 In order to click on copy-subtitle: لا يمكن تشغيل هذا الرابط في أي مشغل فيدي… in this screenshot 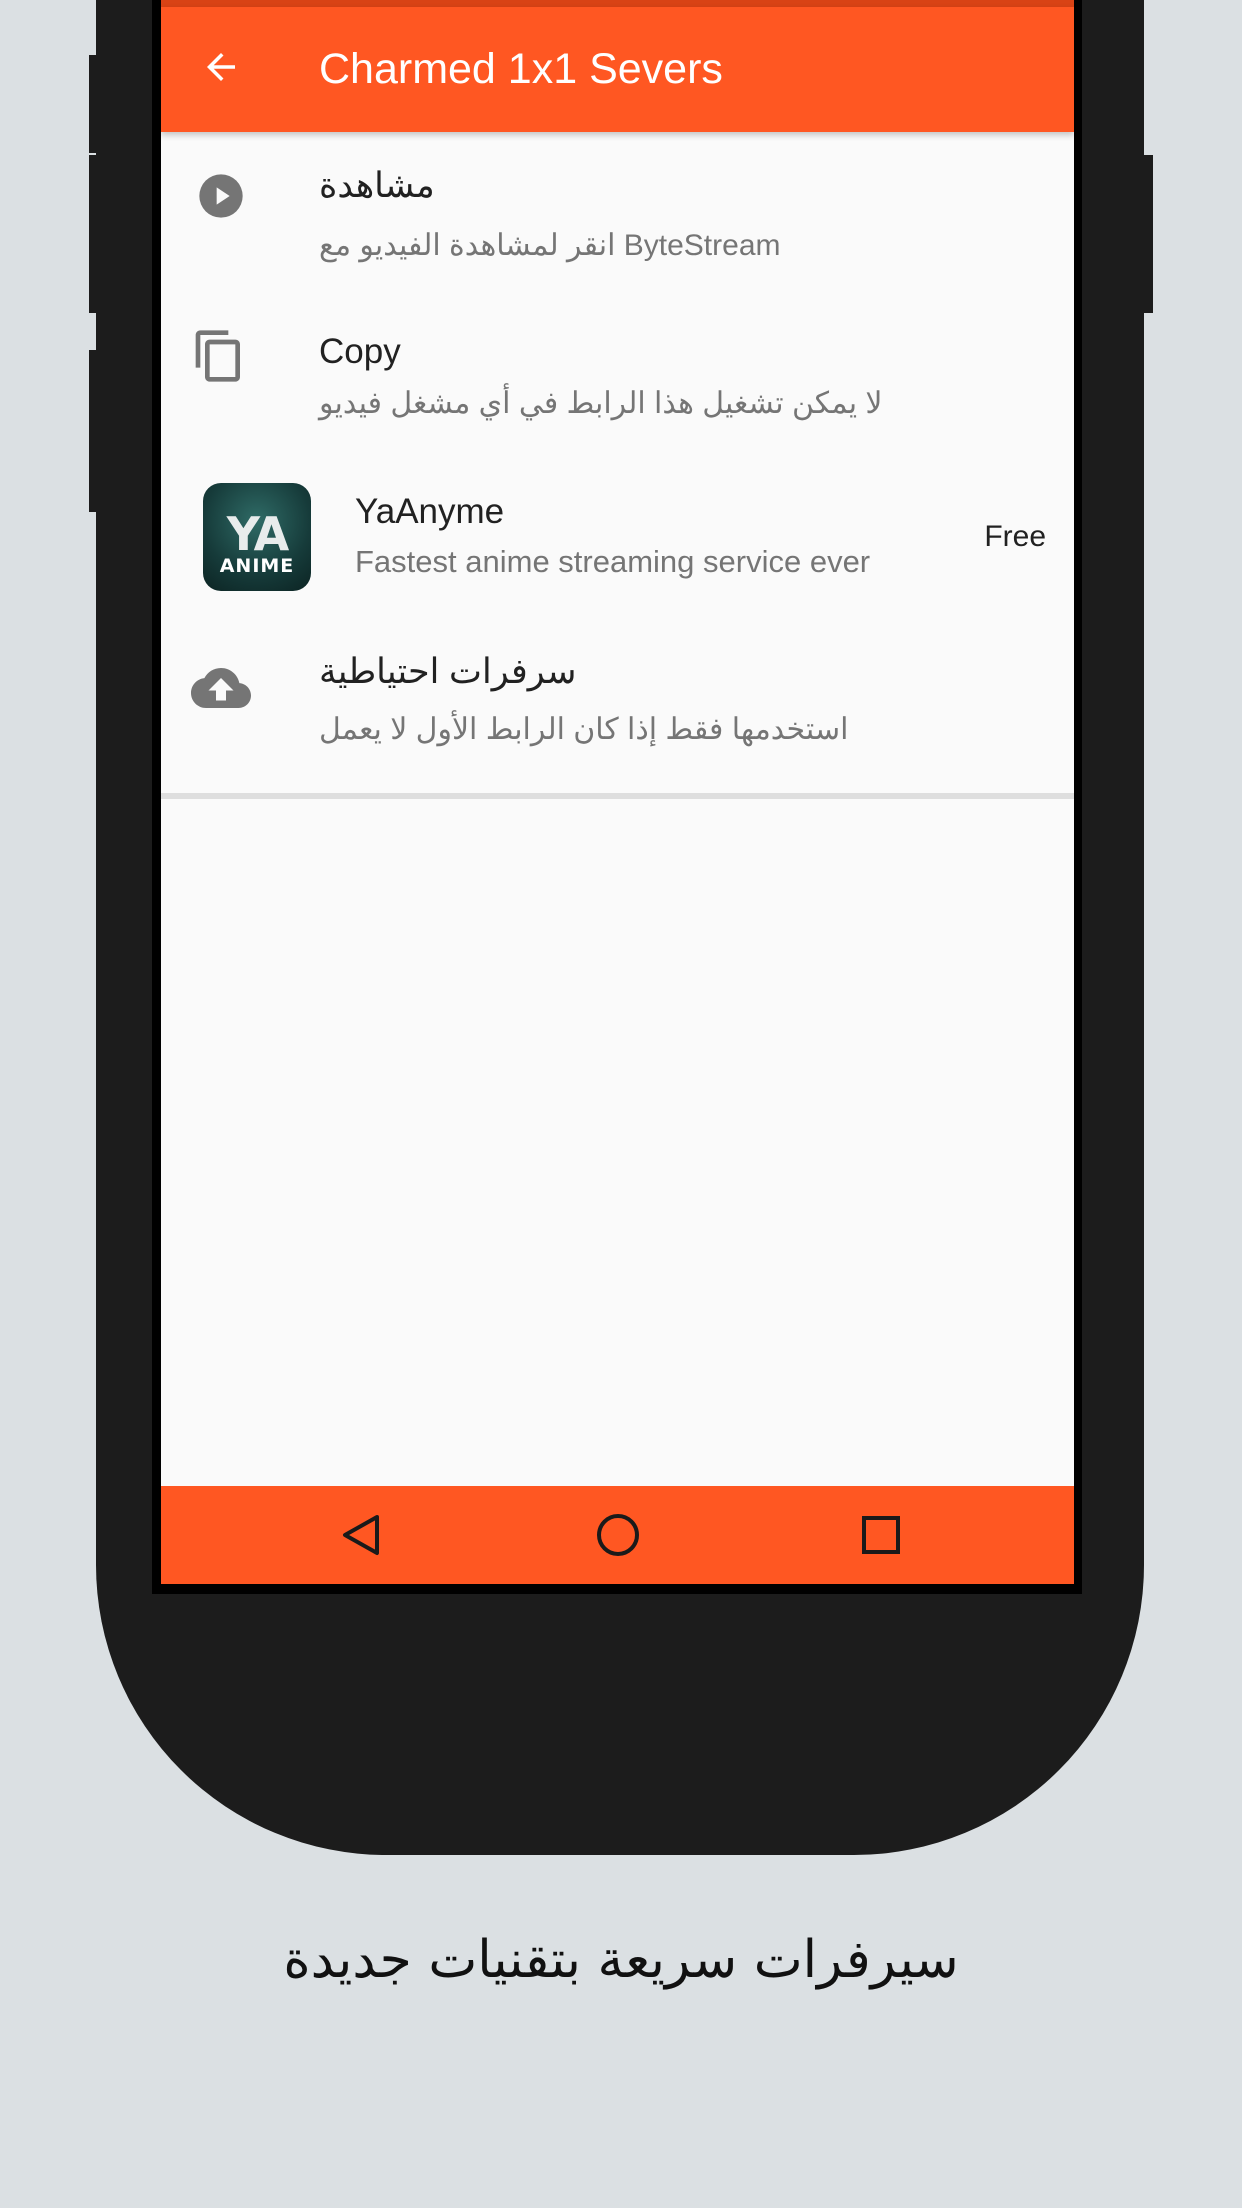, I will do `click(601, 403)`.